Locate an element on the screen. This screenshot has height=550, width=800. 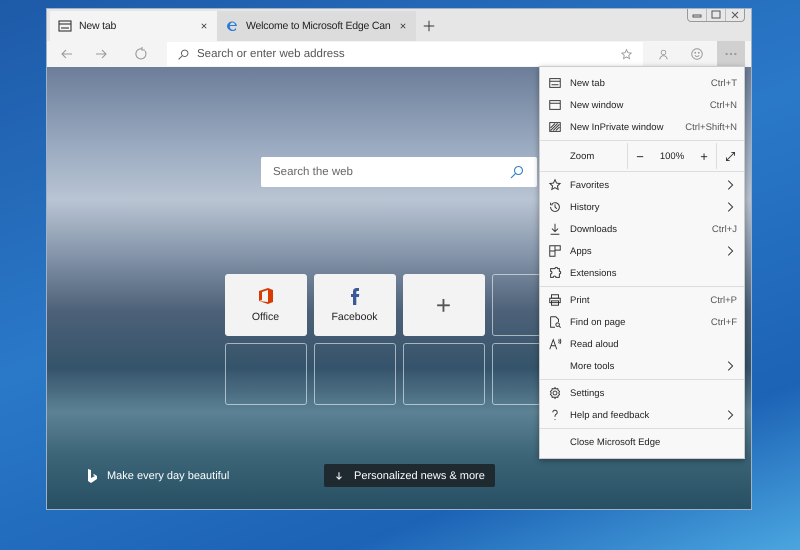
web-search-field: Search the web is located at coordinates (399, 172).